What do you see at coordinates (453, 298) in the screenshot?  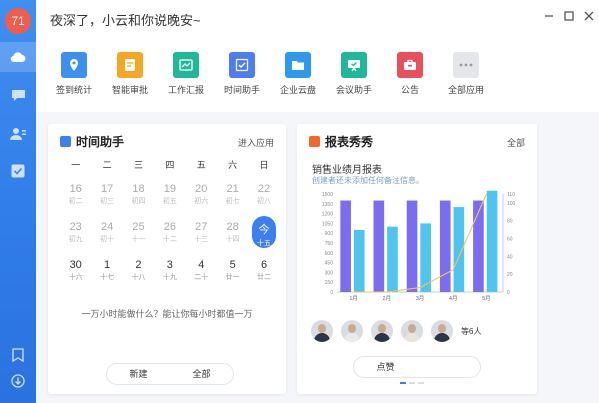 I see `x-tick-label: 4月` at bounding box center [453, 298].